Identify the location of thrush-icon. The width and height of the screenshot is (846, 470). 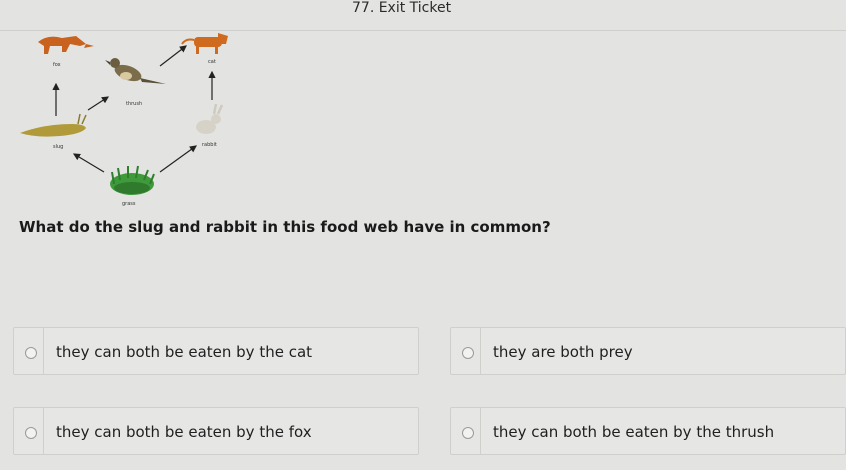
(135, 71).